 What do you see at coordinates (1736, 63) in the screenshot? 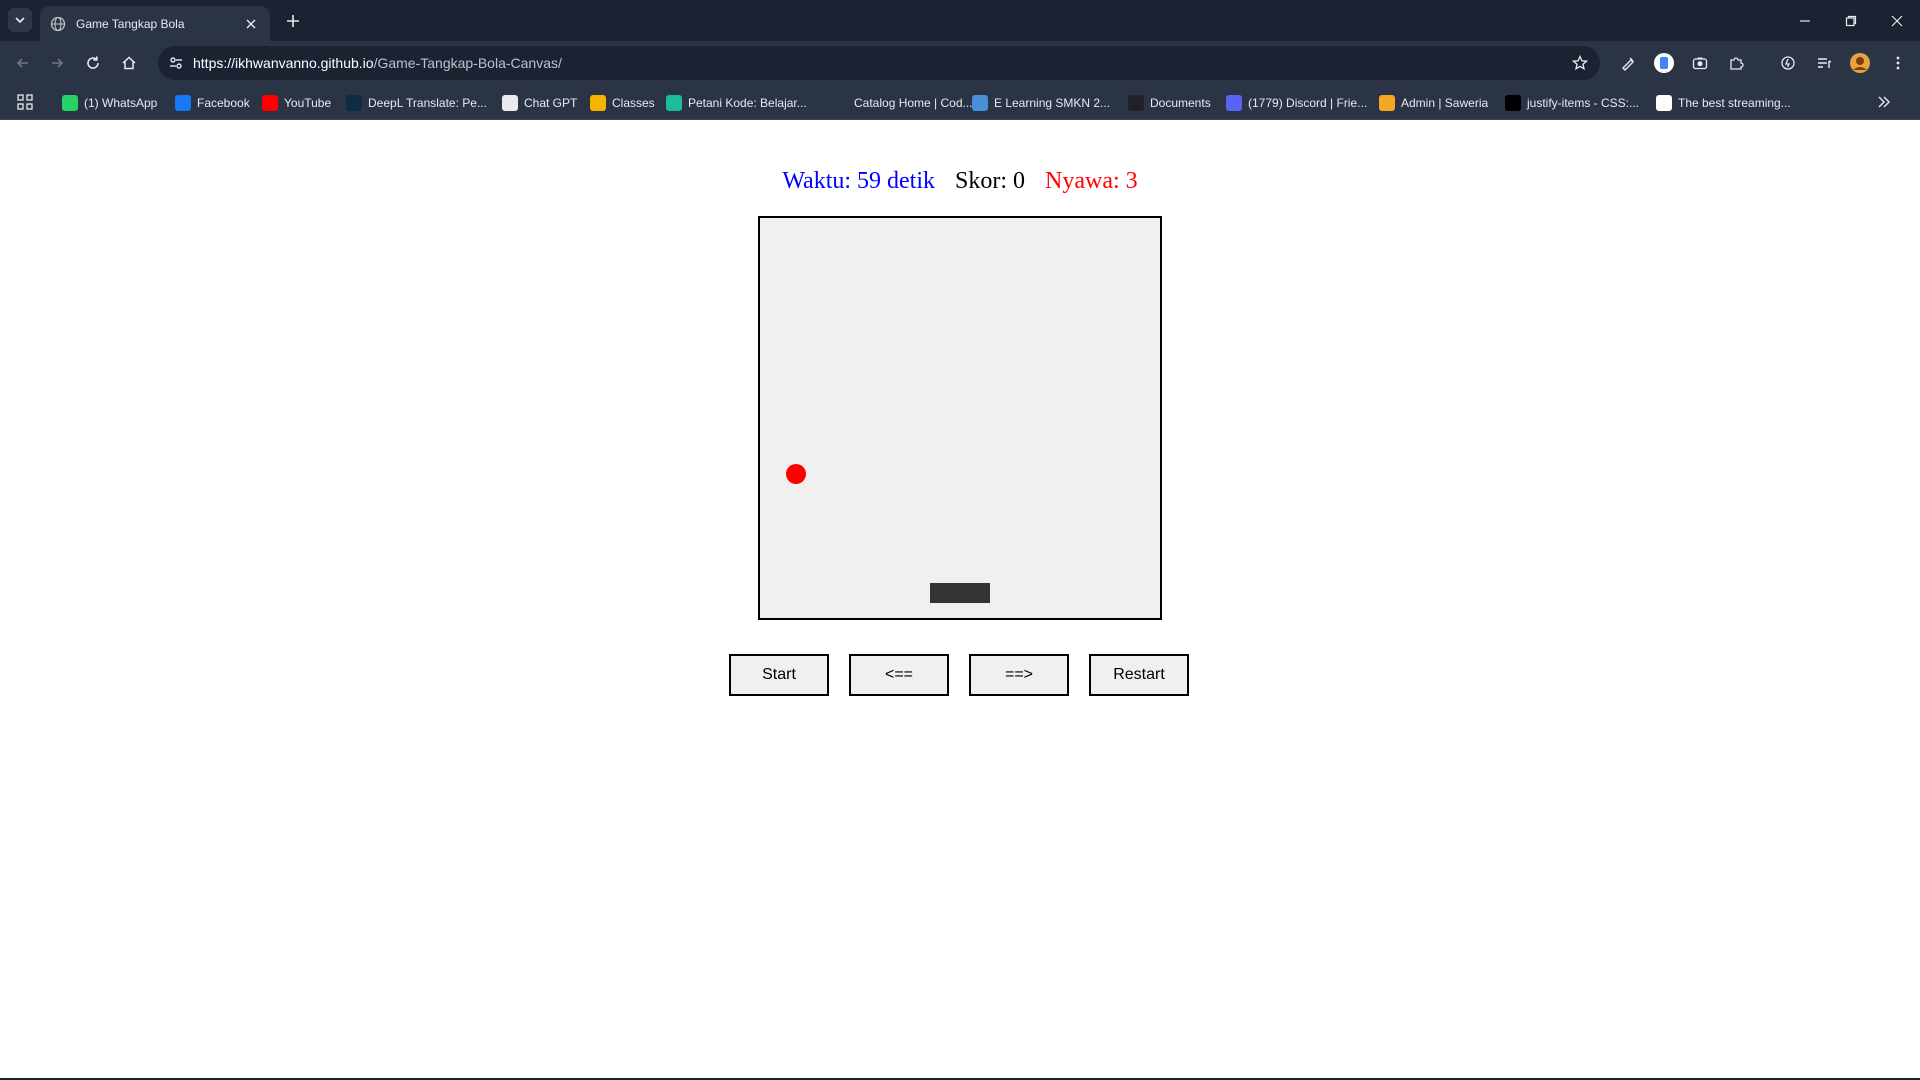
I see `extensions-puzzle-icon` at bounding box center [1736, 63].